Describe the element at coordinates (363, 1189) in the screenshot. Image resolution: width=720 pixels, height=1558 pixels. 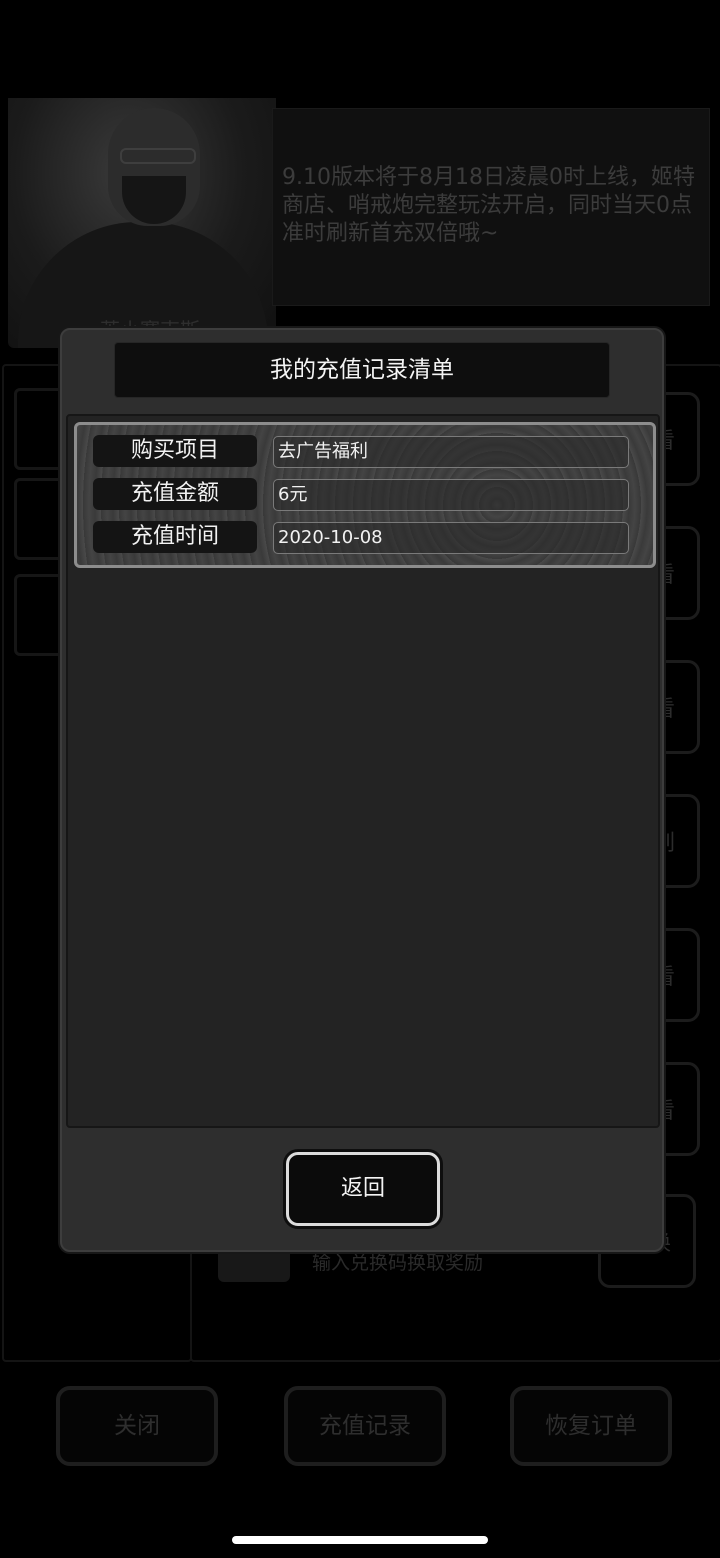
I see `back-button: 返回` at that location.